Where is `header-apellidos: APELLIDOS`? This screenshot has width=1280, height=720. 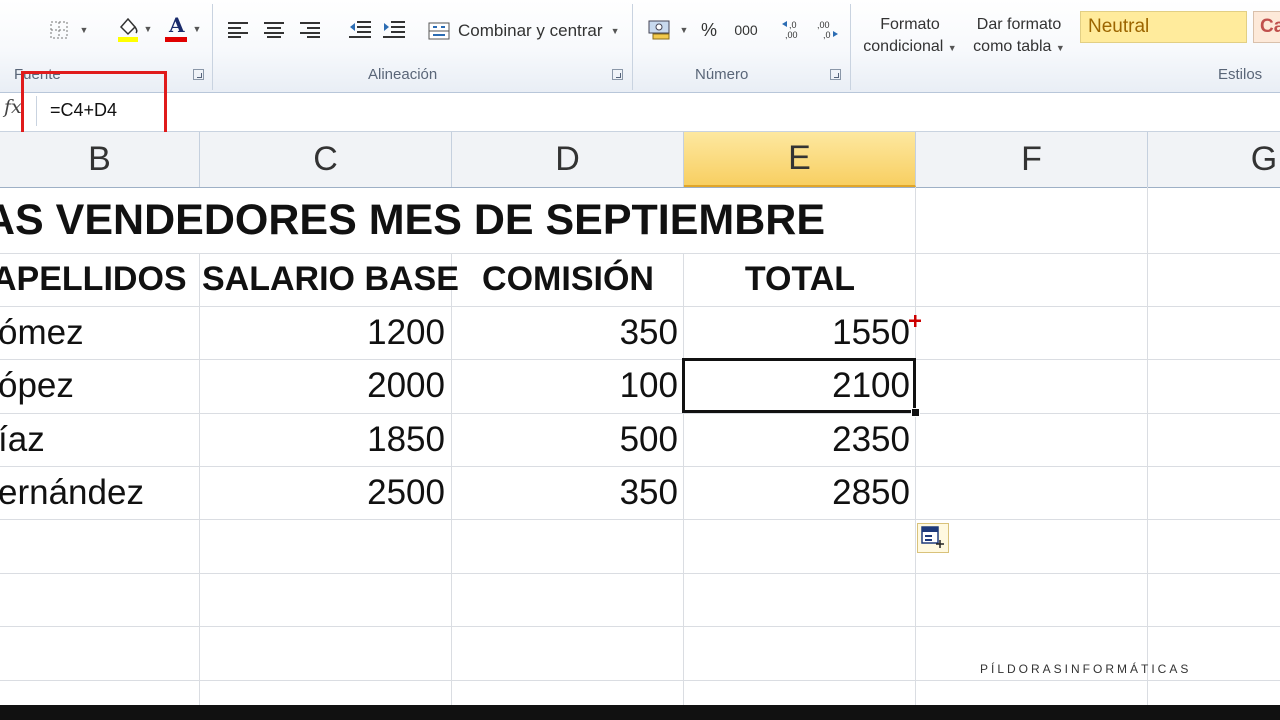
header-apellidos: APELLIDOS is located at coordinates (93, 279).